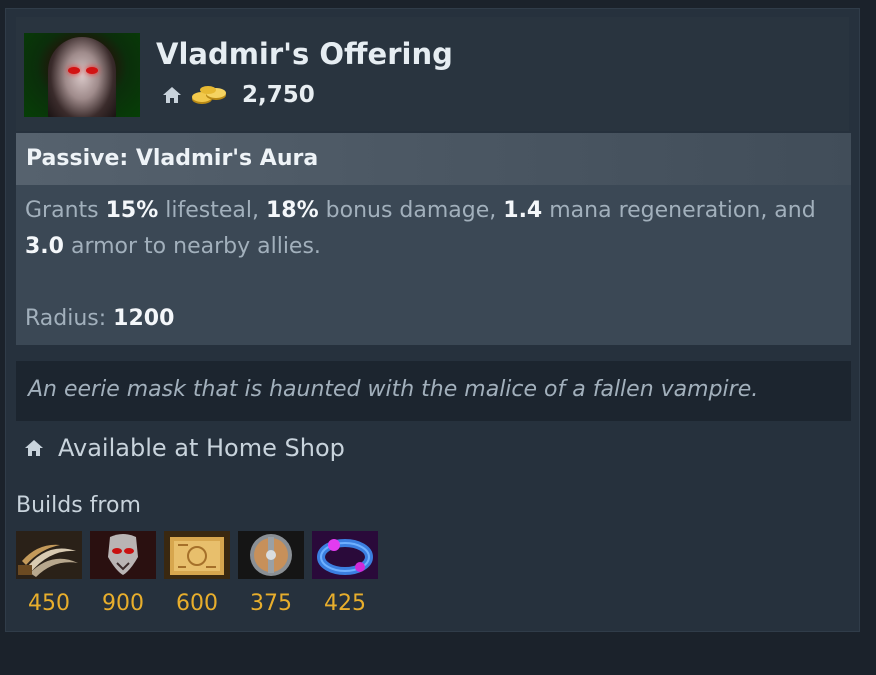 The width and height of the screenshot is (876, 675). Describe the element at coordinates (271, 555) in the screenshot. I see `buckler-icon` at that location.